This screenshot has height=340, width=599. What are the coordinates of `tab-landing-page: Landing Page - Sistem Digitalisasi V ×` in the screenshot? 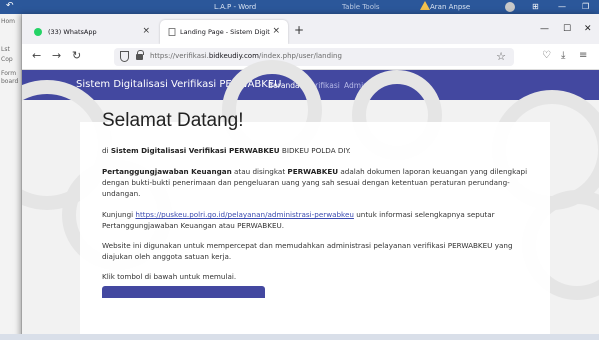 It's located at (224, 32).